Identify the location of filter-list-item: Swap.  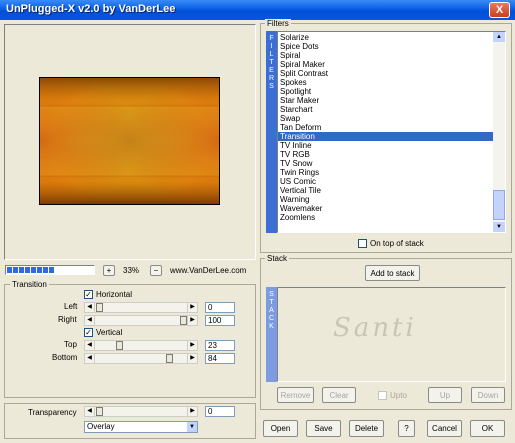
(385, 118).